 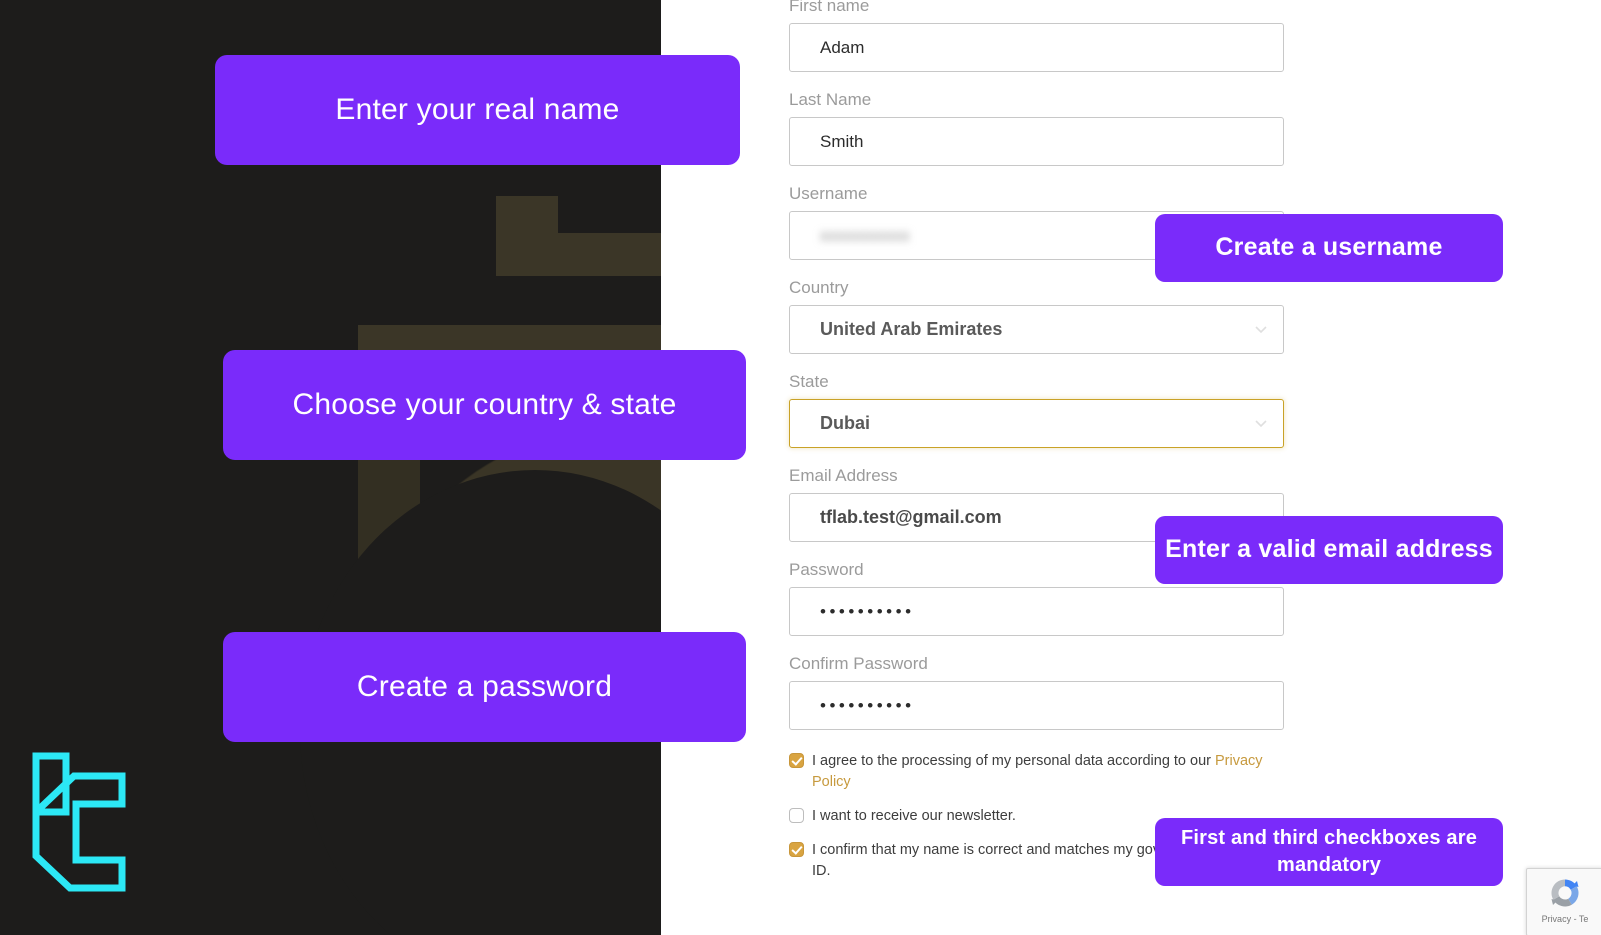 What do you see at coordinates (867, 611) in the screenshot?
I see `password-value: ••••••••••` at bounding box center [867, 611].